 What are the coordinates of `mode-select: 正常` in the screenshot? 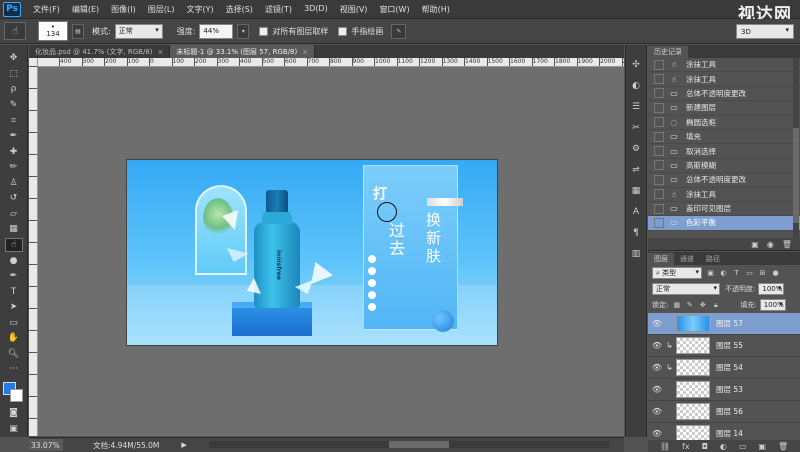 It's located at (138, 31).